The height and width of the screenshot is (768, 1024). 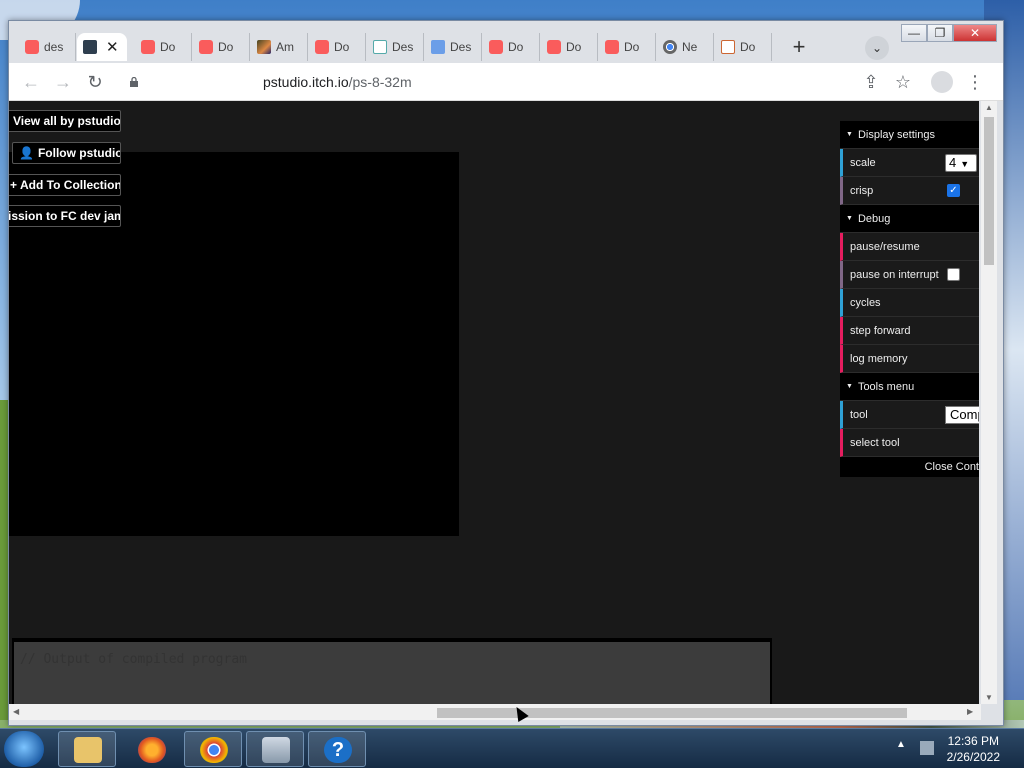 I want to click on new-tab-button: +, so click(x=799, y=48).